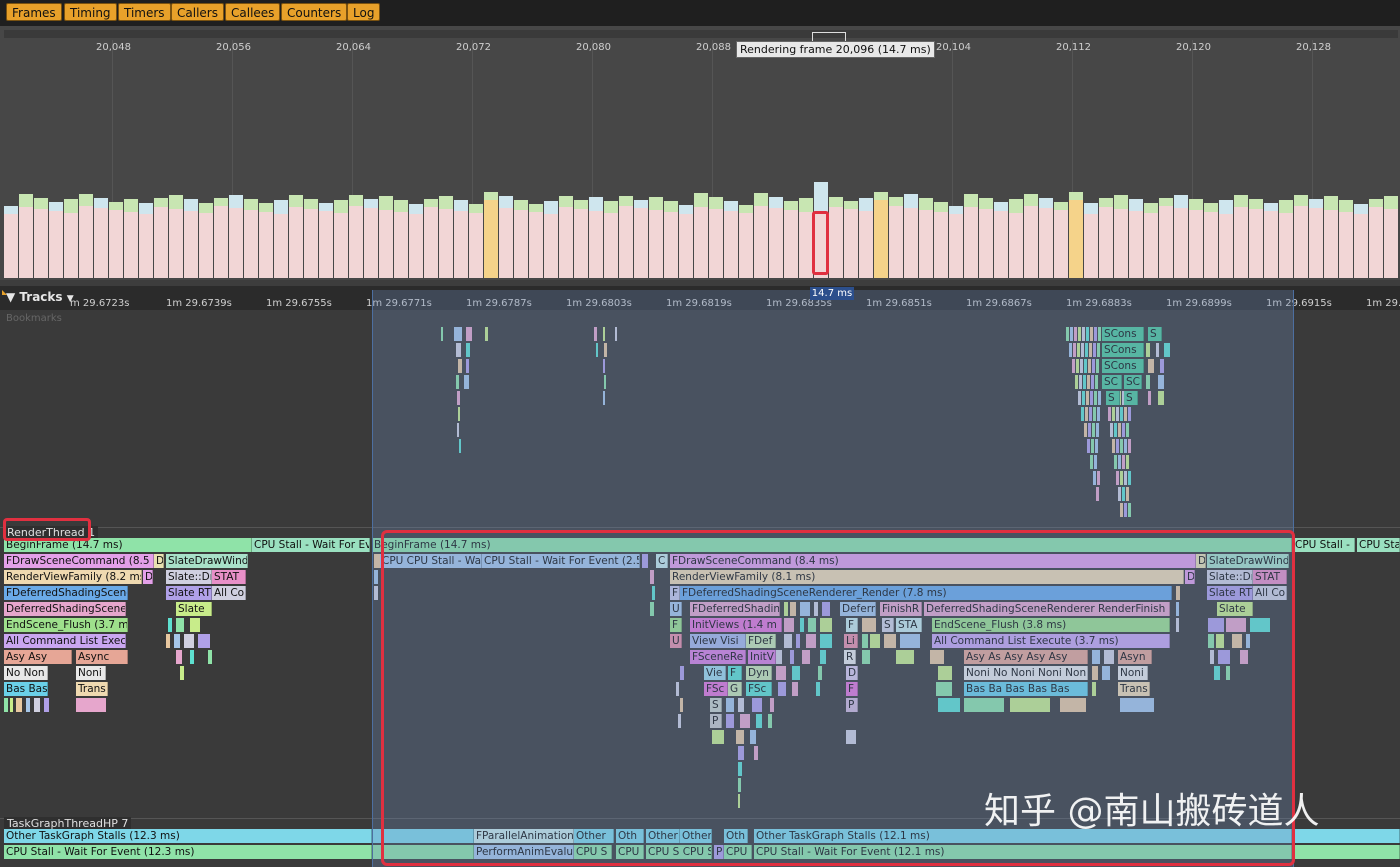 The image size is (1400, 867). What do you see at coordinates (188, 836) in the screenshot?
I see `timer-event: Other TaskGraph Stalls (12.3 ms)` at bounding box center [188, 836].